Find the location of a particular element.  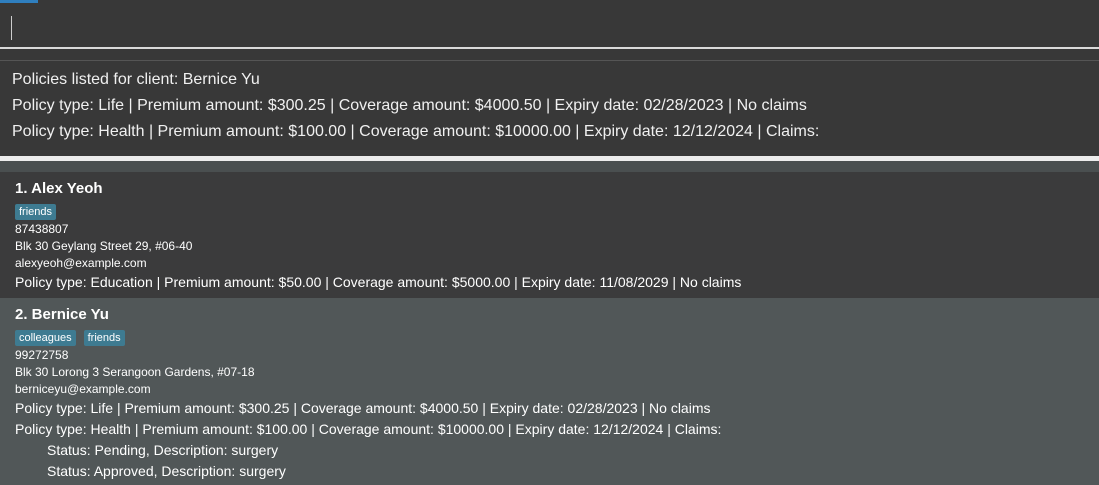

tag-list: friends is located at coordinates (36, 212).